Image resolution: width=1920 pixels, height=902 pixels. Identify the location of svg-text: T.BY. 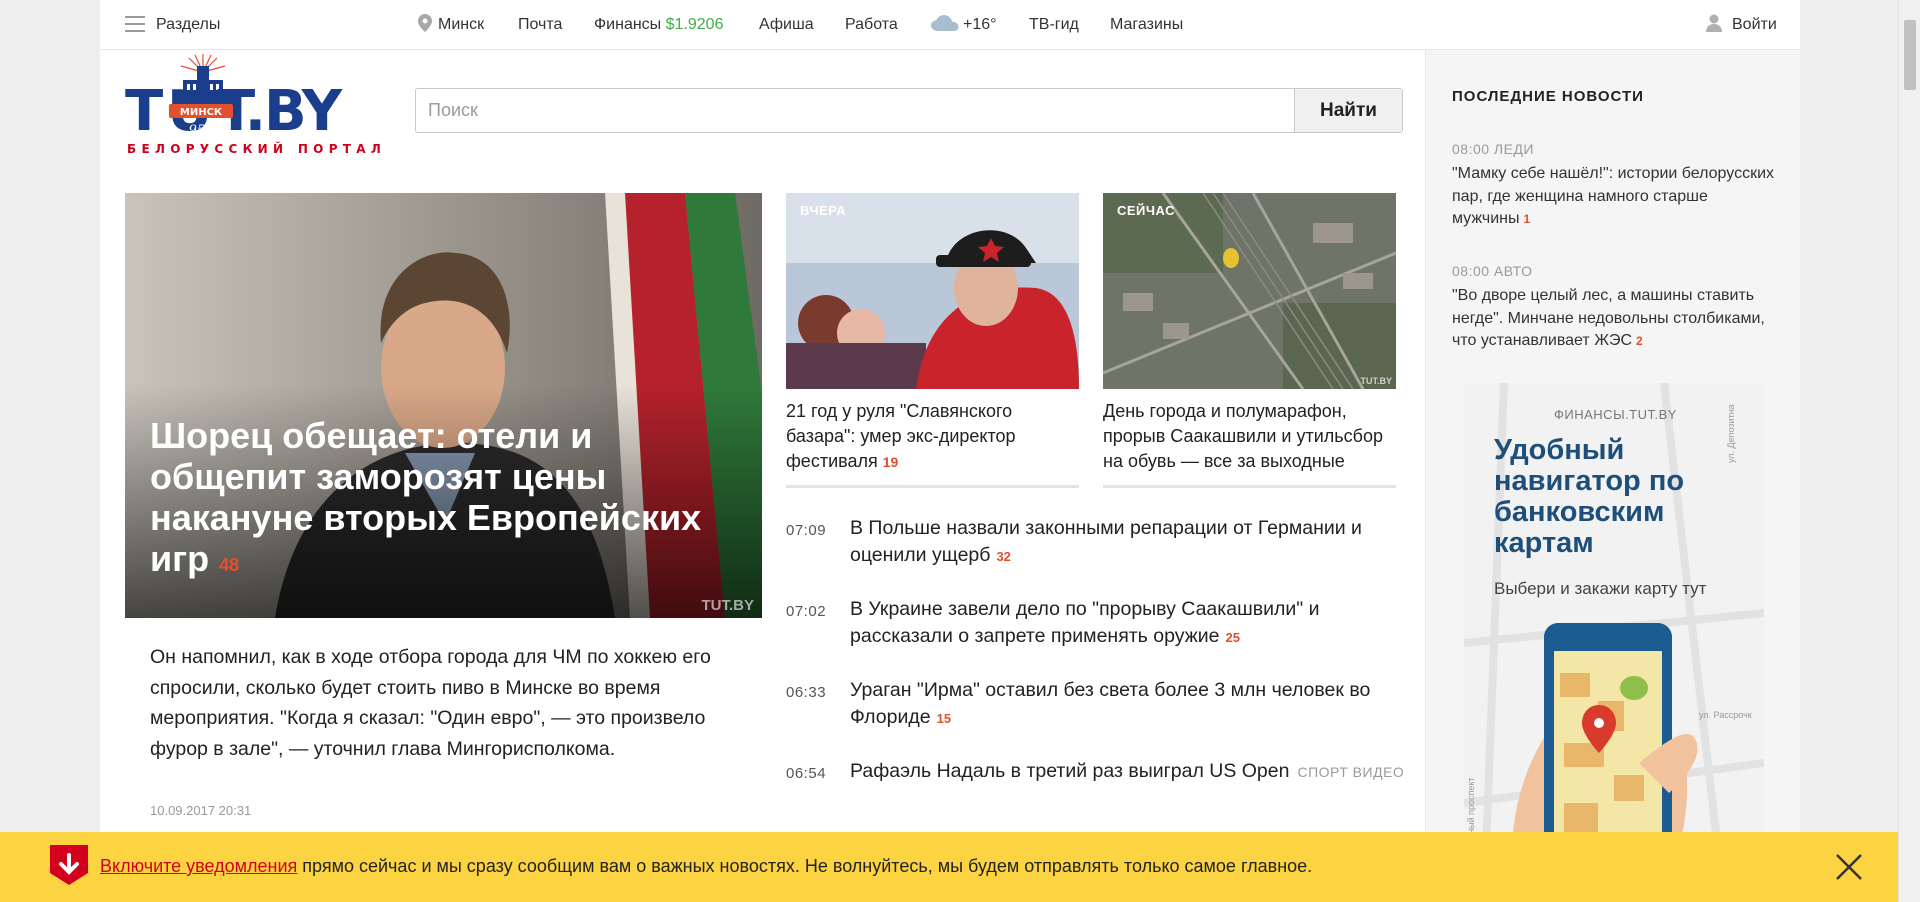
(280, 111).